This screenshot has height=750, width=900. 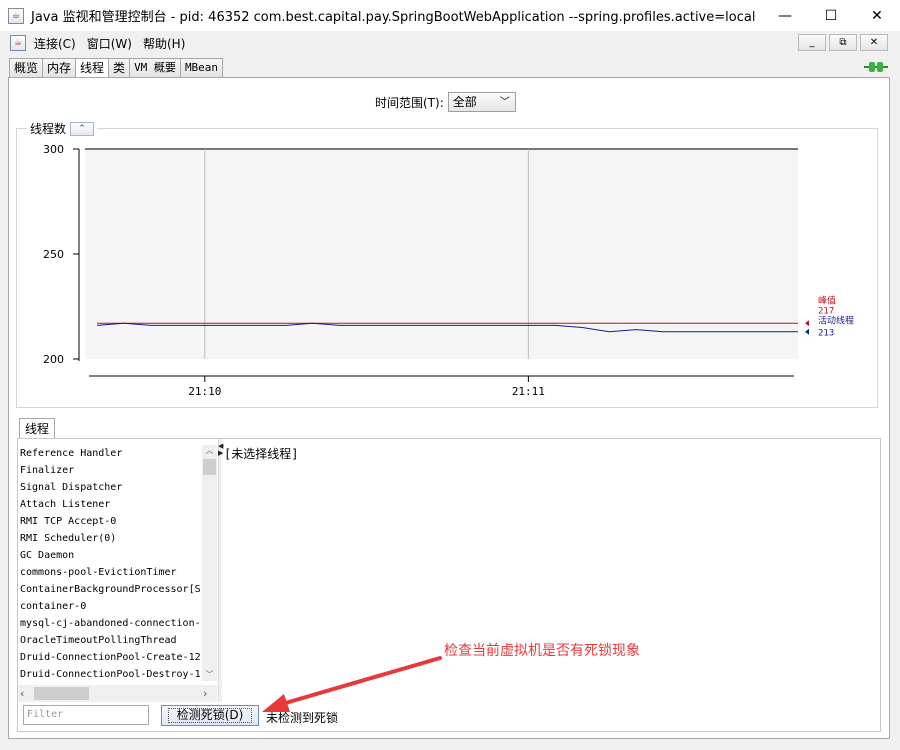 What do you see at coordinates (109, 43) in the screenshot?
I see `menu-window: 窗口(W)` at bounding box center [109, 43].